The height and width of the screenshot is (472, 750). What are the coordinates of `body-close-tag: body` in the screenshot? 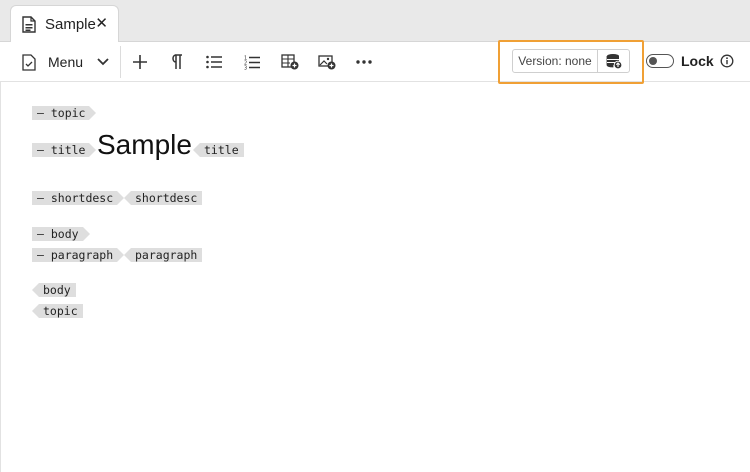 It's located at (54, 290).